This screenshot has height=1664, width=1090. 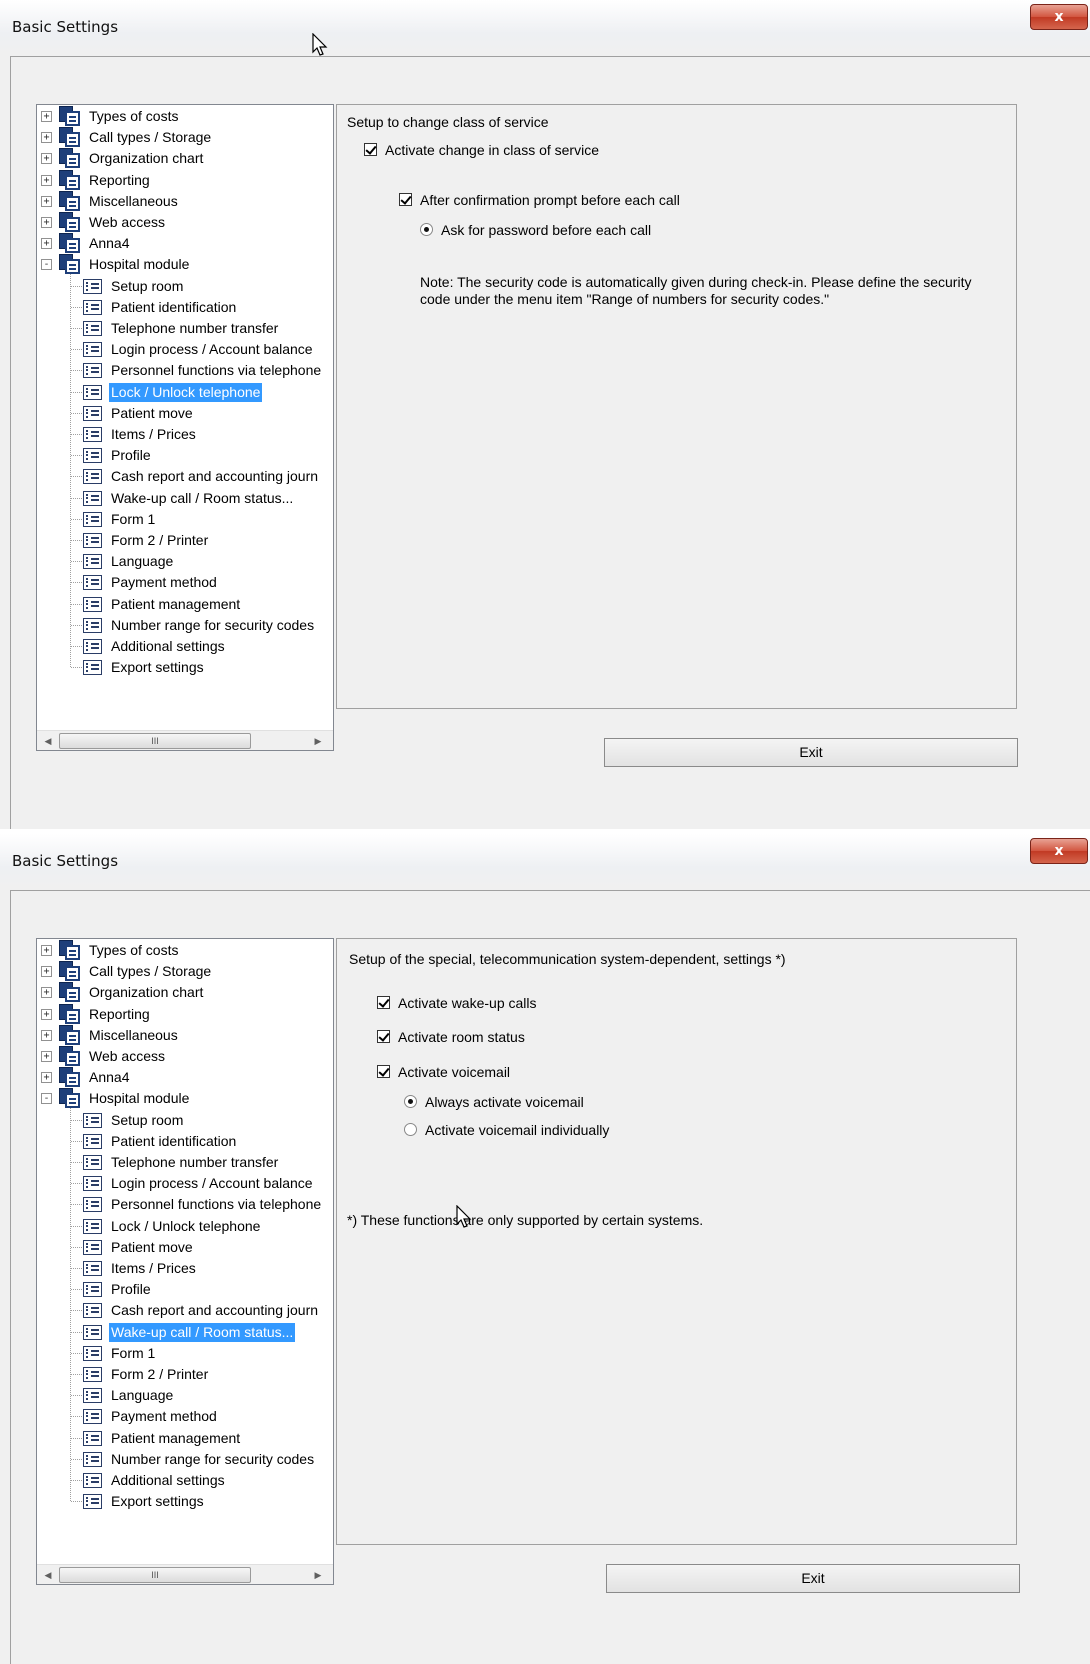 What do you see at coordinates (133, 950) in the screenshot?
I see `tree-item-label: Types of costs` at bounding box center [133, 950].